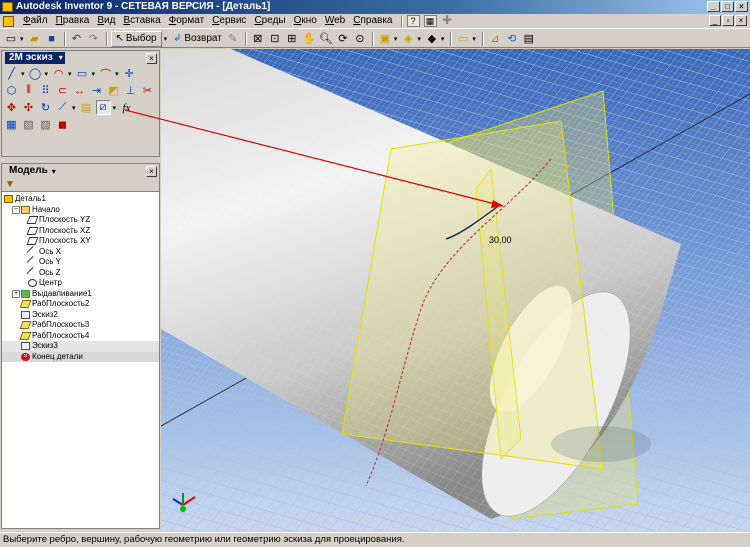 Image resolution: width=750 pixels, height=547 pixels. I want to click on mirror-icon: ⫴, so click(28, 90).